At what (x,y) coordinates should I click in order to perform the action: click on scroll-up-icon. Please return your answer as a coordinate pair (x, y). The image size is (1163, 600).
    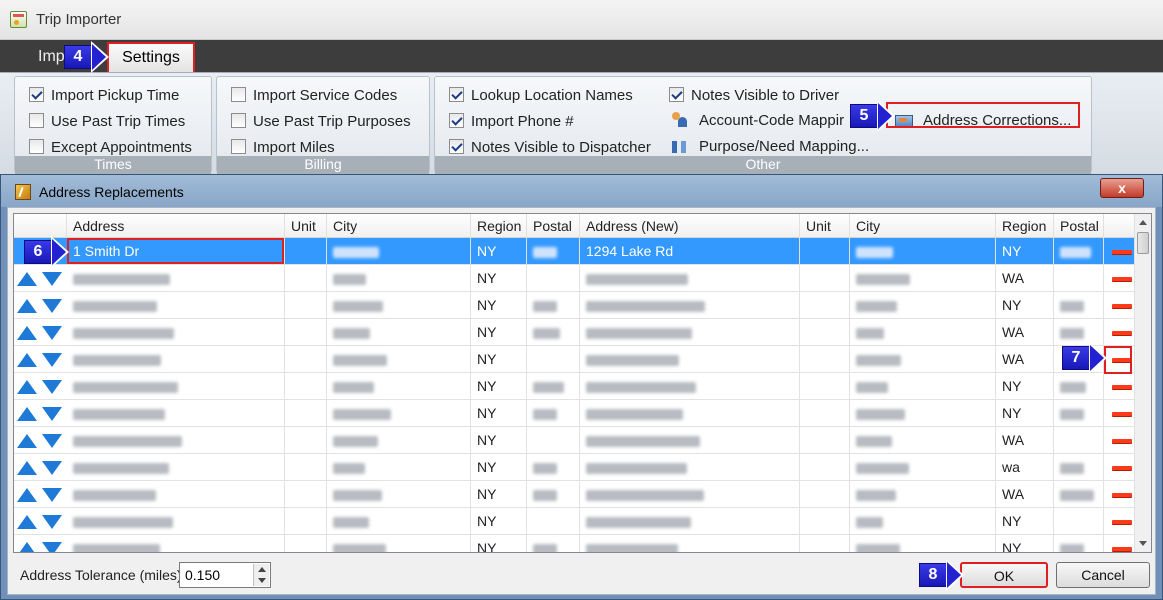
    Looking at the image, I should click on (1143, 222).